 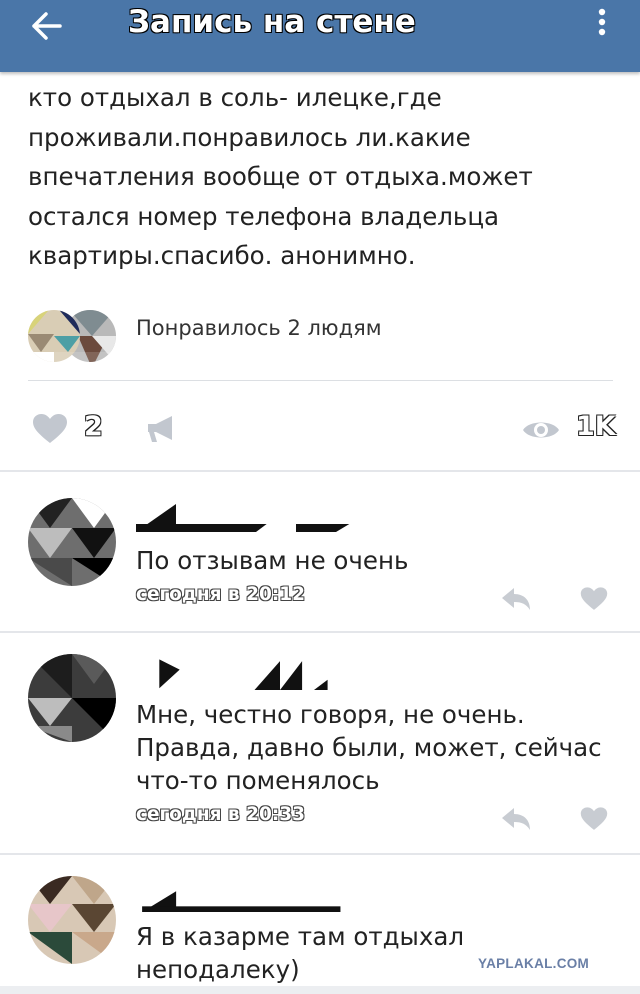 I want to click on liked-by-text: Понравилось 2 людям, so click(x=259, y=328).